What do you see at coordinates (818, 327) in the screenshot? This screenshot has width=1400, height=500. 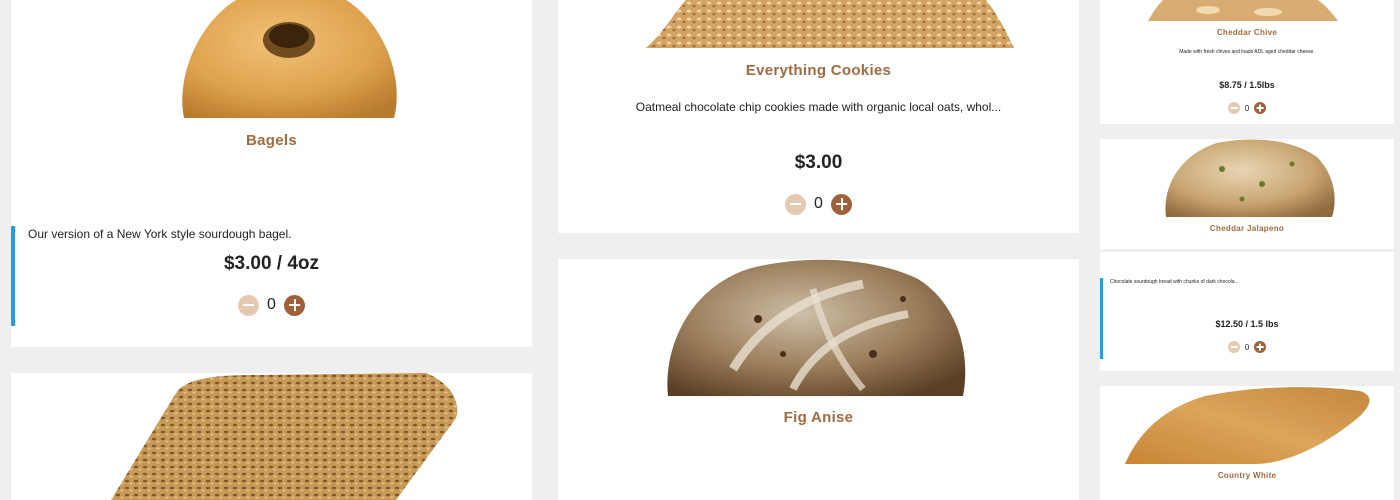 I see `fig-anise-image` at bounding box center [818, 327].